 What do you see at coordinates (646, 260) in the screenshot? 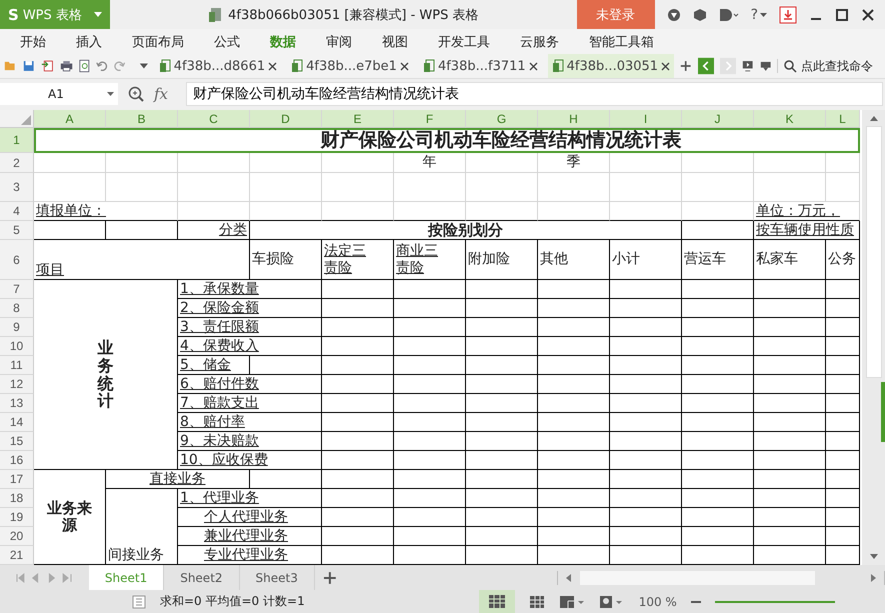
I see `table-cell: 小计` at bounding box center [646, 260].